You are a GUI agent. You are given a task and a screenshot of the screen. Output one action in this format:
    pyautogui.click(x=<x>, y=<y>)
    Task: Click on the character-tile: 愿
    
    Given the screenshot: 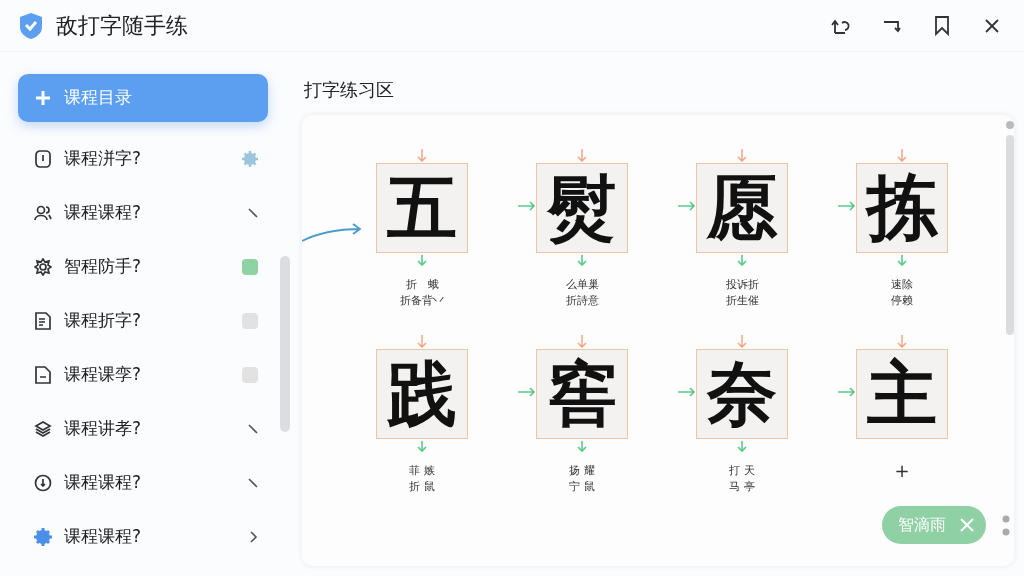 What is the action you would take?
    pyautogui.click(x=742, y=208)
    